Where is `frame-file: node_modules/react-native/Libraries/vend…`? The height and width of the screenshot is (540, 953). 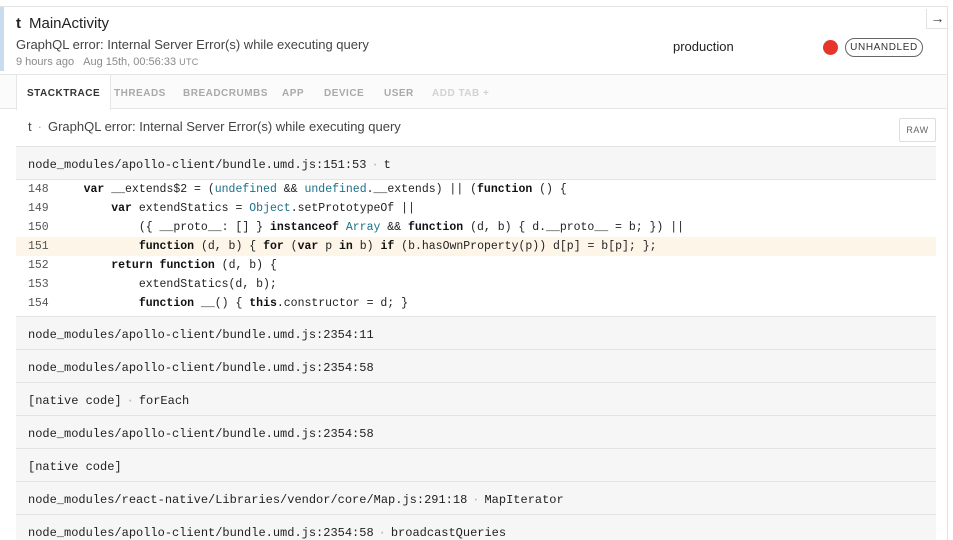 frame-file: node_modules/react-native/Libraries/vend… is located at coordinates (248, 500).